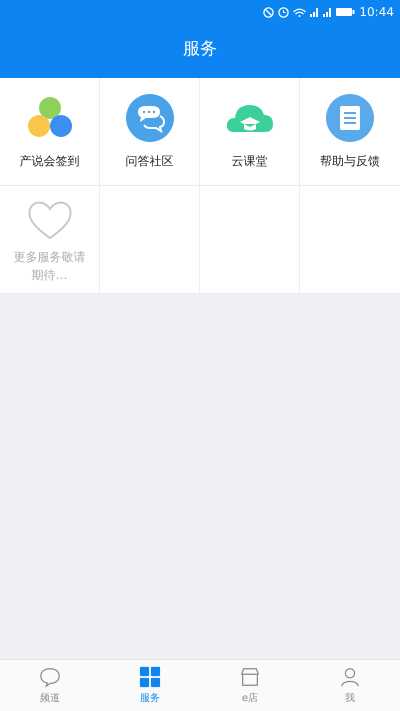 Image resolution: width=400 pixels, height=711 pixels. I want to click on tab: 我, so click(350, 685).